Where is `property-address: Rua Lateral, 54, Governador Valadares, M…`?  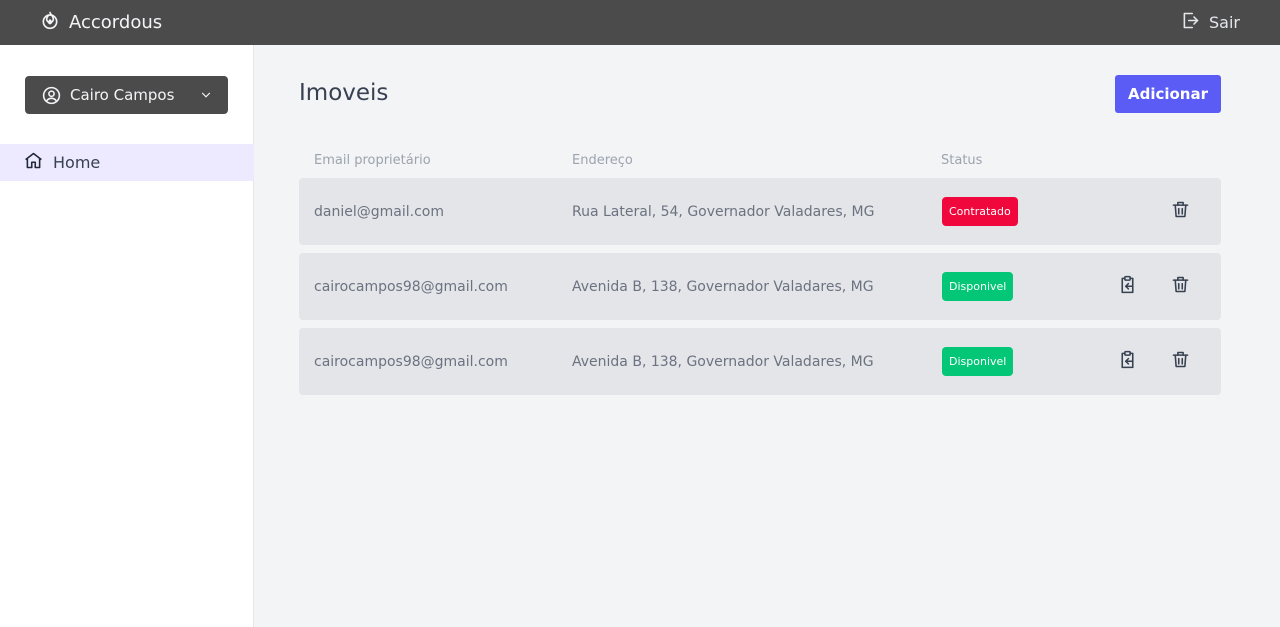 property-address: Rua Lateral, 54, Governador Valadares, M… is located at coordinates (723, 211).